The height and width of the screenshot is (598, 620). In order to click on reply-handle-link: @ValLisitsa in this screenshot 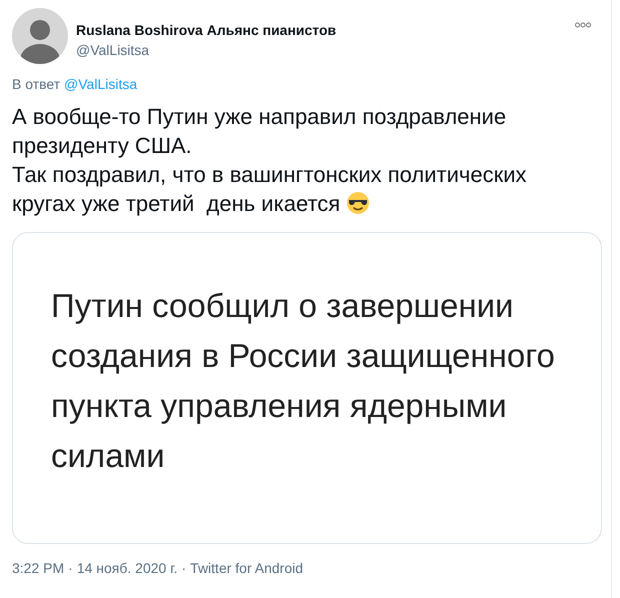, I will do `click(101, 84)`.